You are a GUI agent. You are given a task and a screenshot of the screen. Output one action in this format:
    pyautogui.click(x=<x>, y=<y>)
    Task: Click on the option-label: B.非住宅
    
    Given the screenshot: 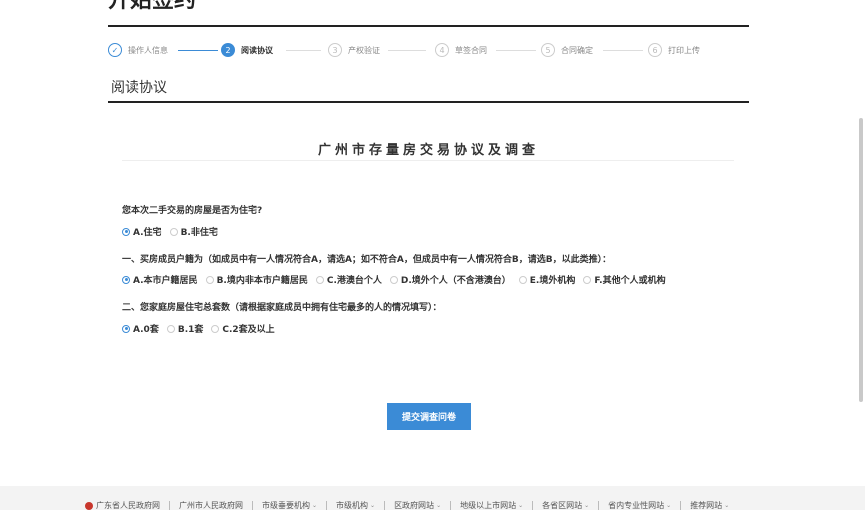 What is the action you would take?
    pyautogui.click(x=199, y=233)
    